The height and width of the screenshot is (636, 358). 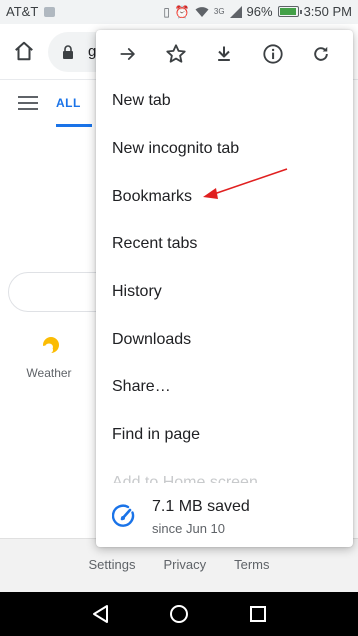 What do you see at coordinates (151, 340) in the screenshot?
I see `menu-item-downloads: Downloads` at bounding box center [151, 340].